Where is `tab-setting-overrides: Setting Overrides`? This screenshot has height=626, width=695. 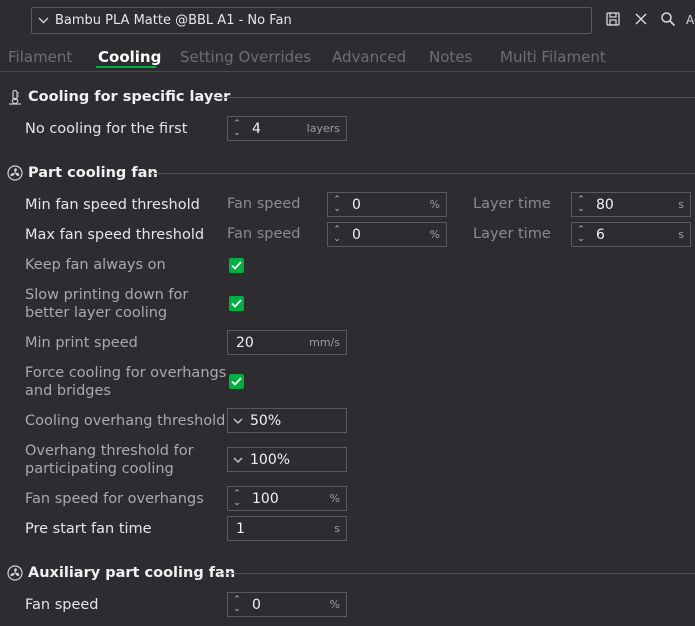
tab-setting-overrides: Setting Overrides is located at coordinates (245, 57).